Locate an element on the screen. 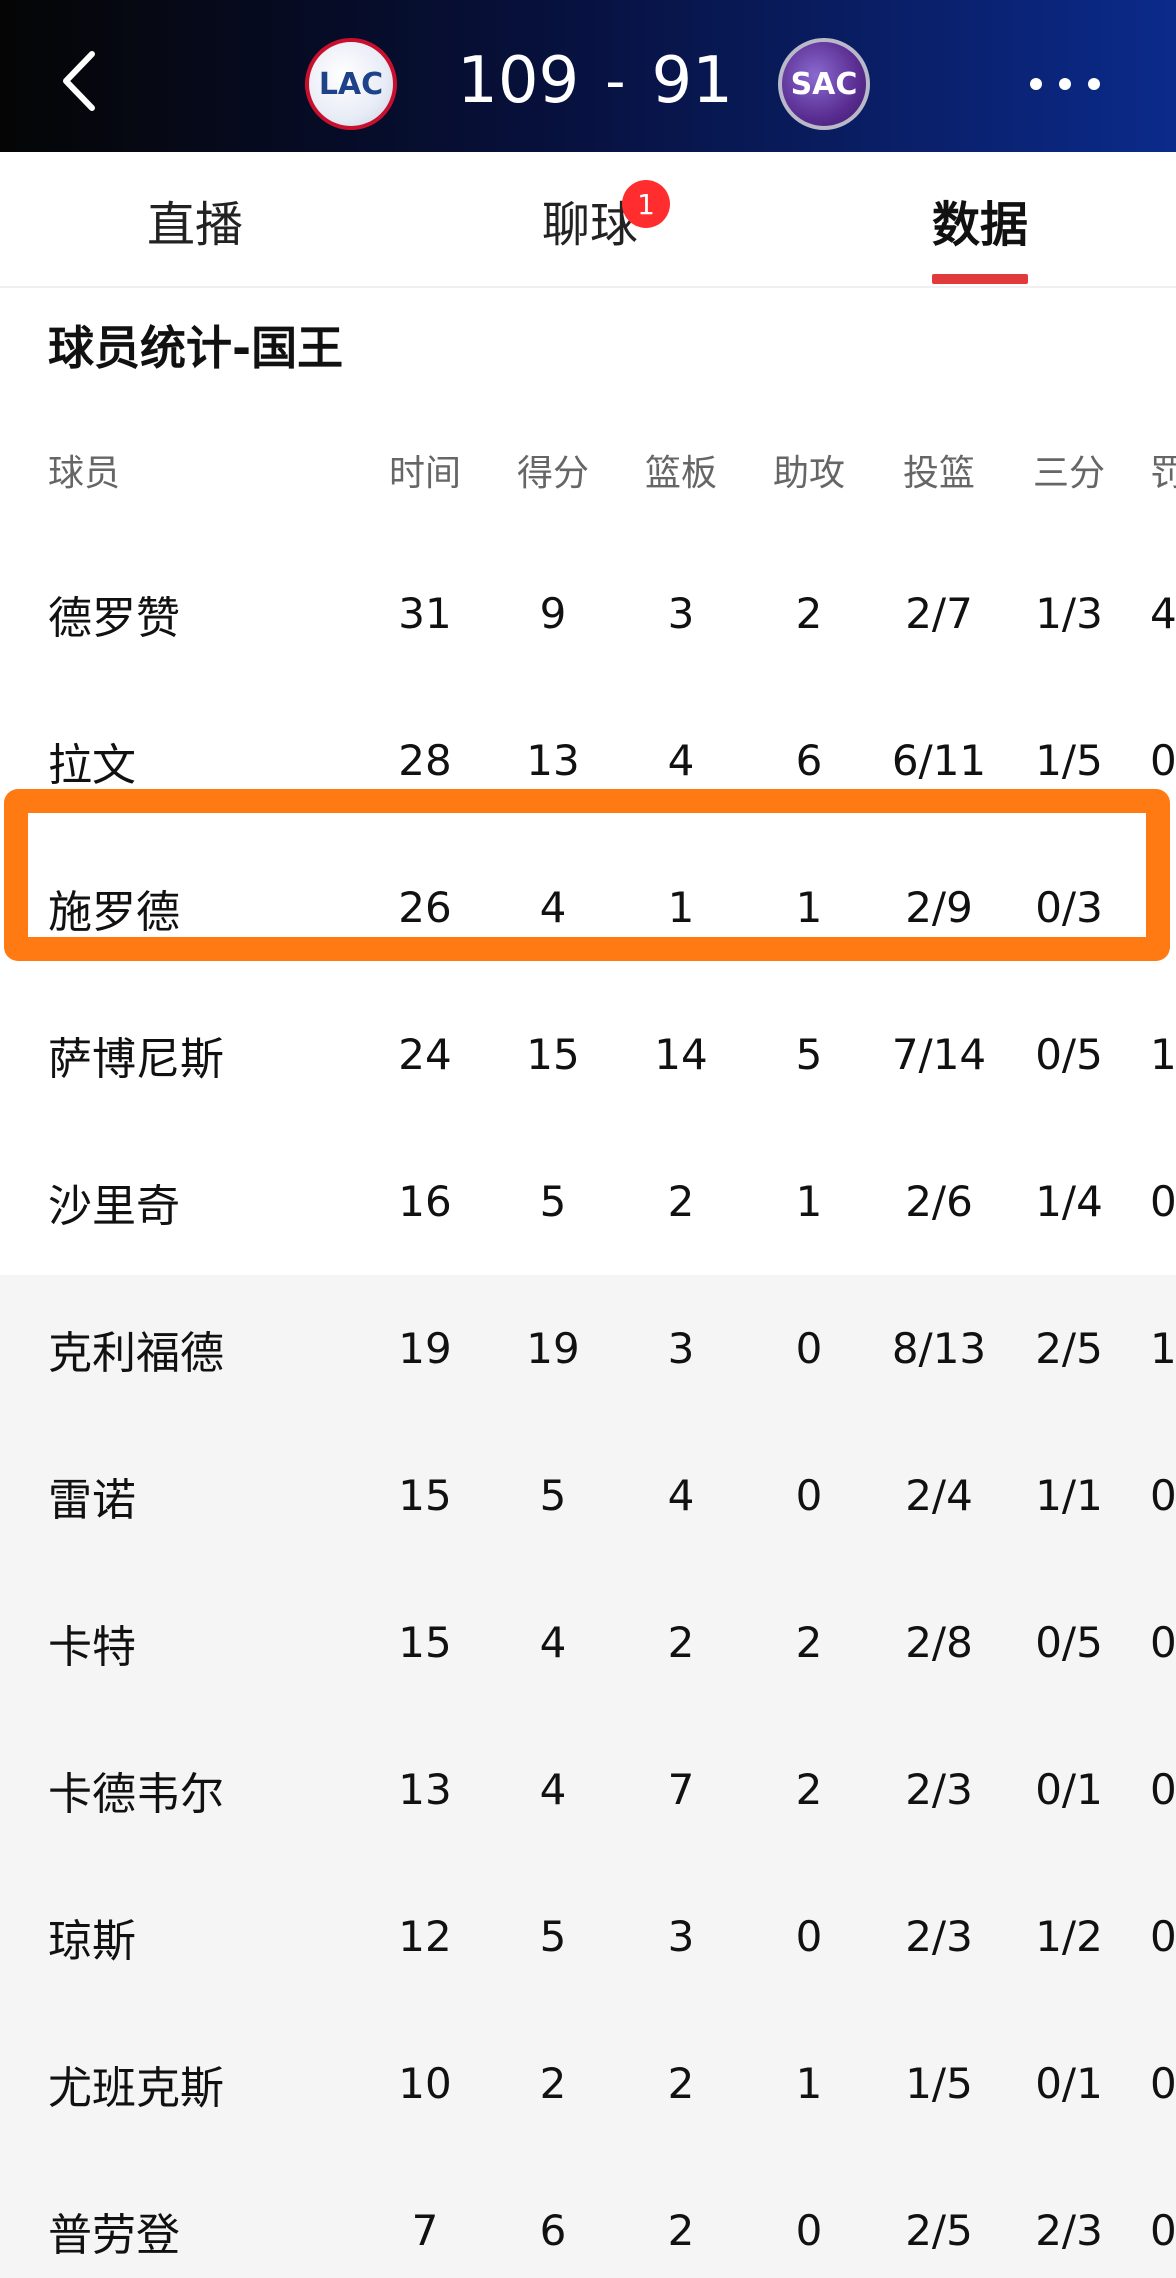  minutes: 31 is located at coordinates (425, 613).